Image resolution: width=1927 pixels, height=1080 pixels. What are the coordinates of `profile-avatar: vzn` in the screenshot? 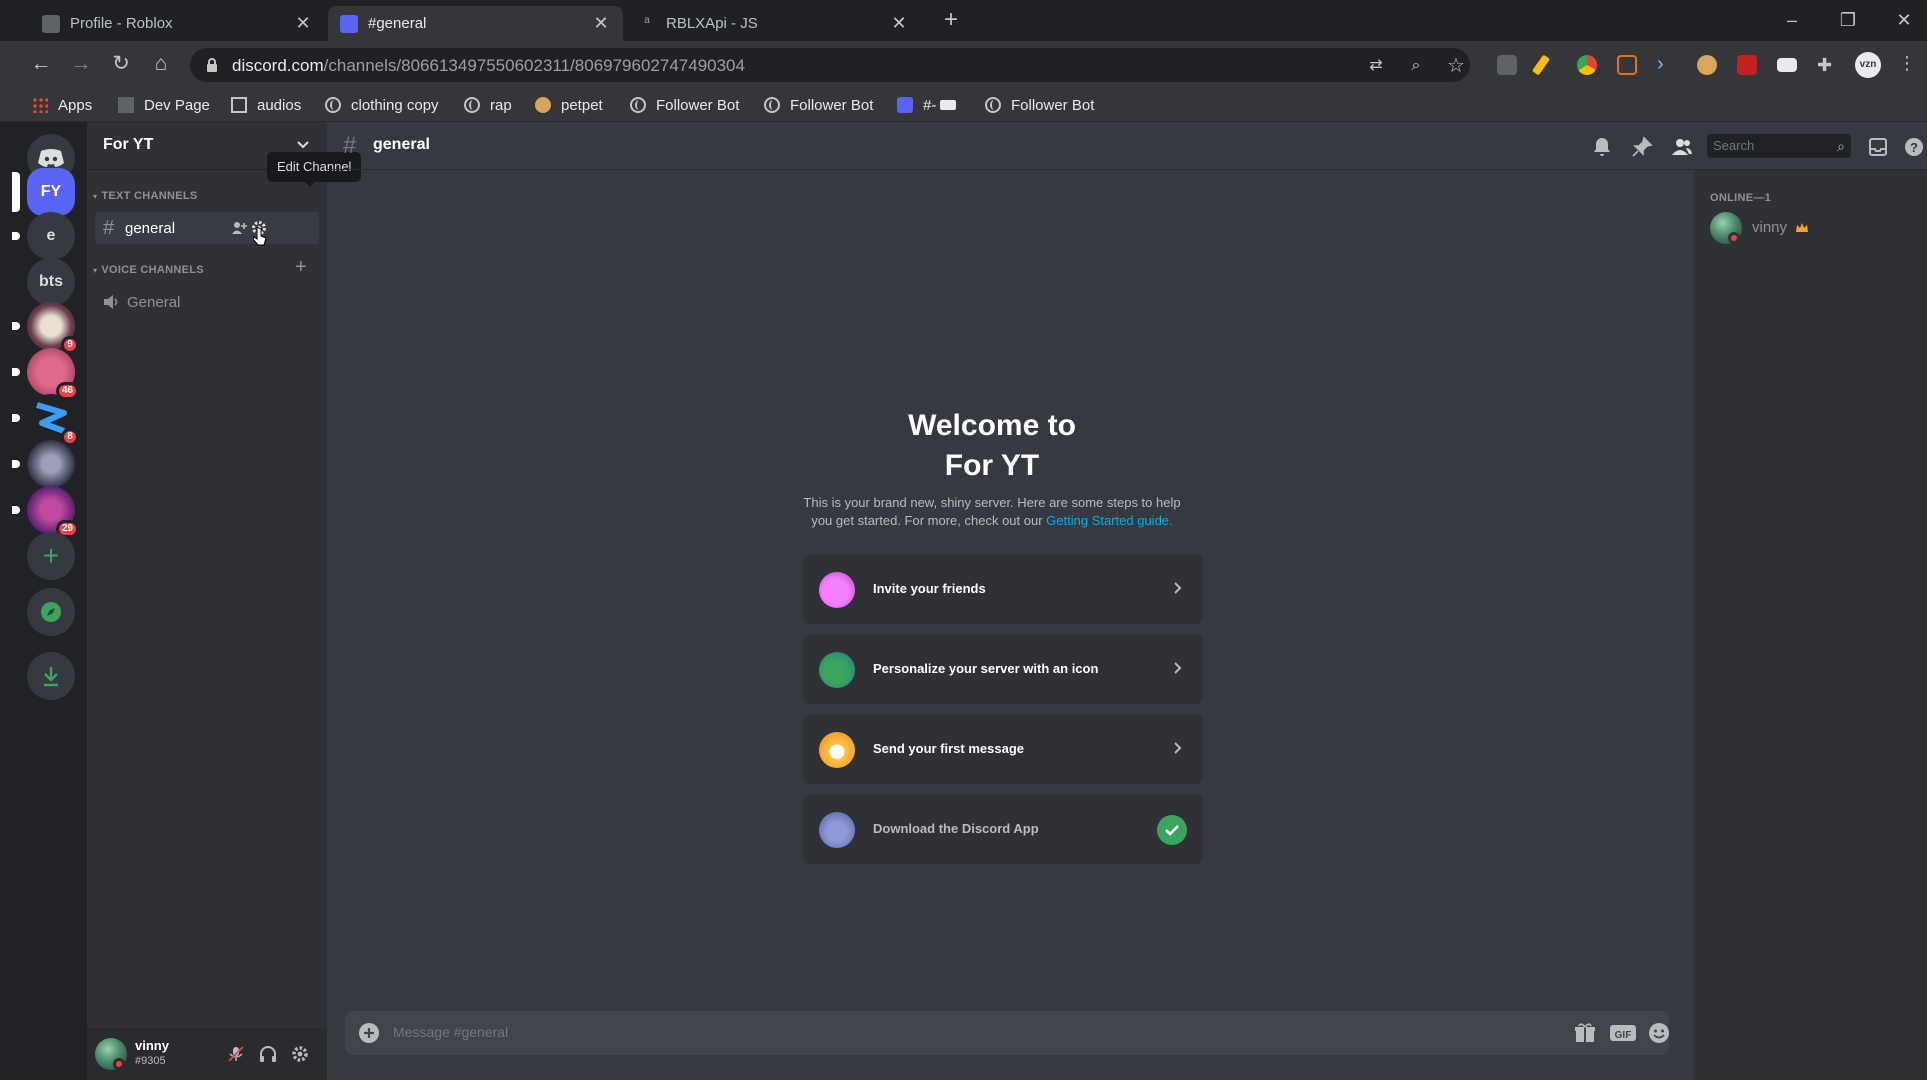 It's located at (1868, 65).